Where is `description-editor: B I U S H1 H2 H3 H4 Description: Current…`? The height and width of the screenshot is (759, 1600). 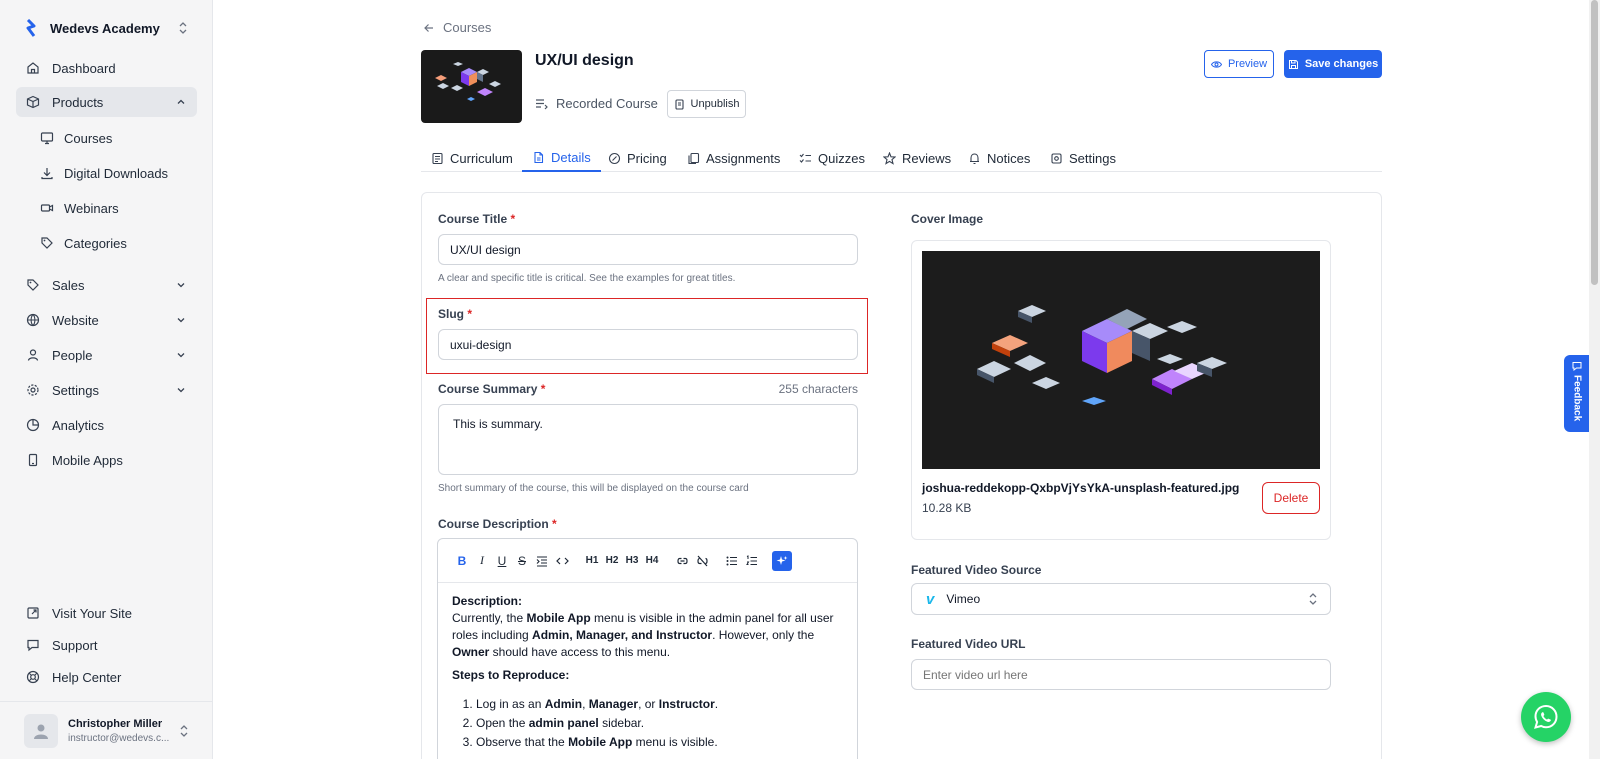
description-editor: B I U S H1 H2 H3 H4 Description: Current… is located at coordinates (647, 648).